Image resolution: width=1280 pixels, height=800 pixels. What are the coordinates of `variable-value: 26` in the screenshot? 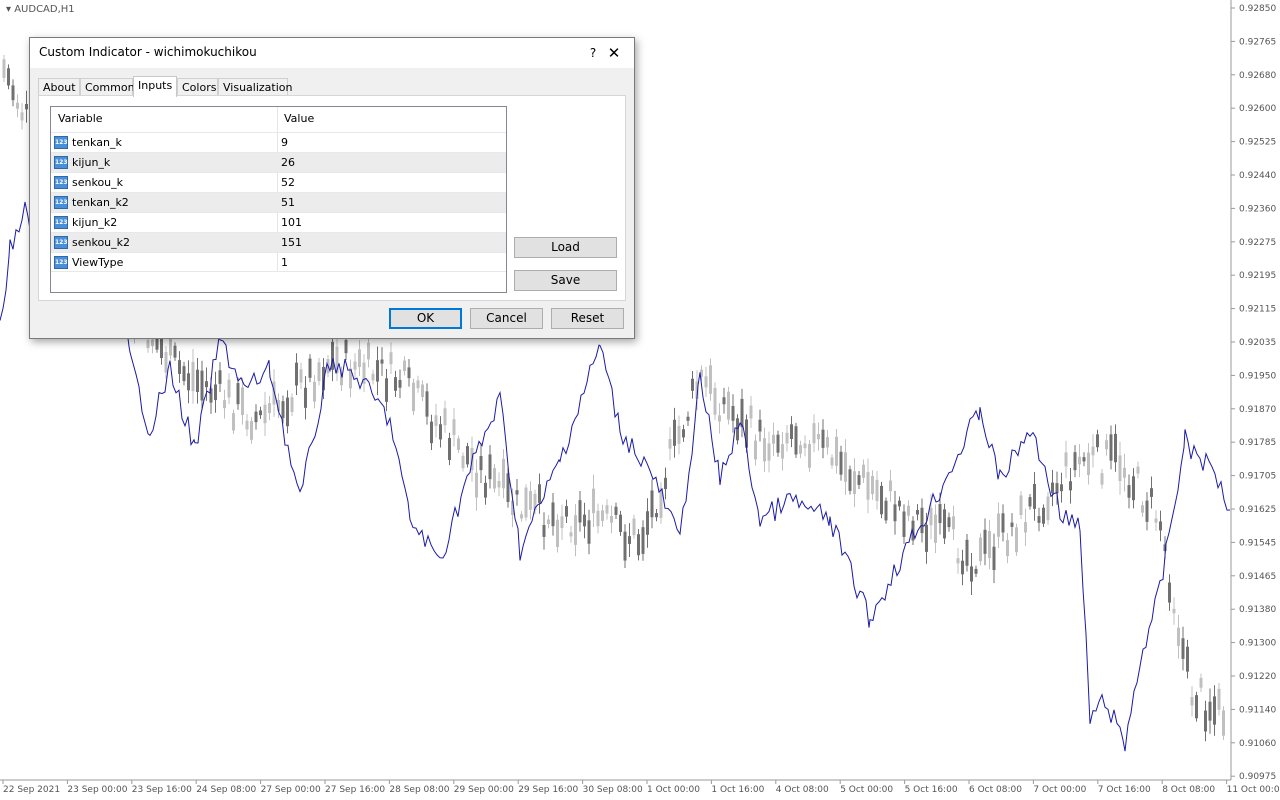 It's located at (288, 163).